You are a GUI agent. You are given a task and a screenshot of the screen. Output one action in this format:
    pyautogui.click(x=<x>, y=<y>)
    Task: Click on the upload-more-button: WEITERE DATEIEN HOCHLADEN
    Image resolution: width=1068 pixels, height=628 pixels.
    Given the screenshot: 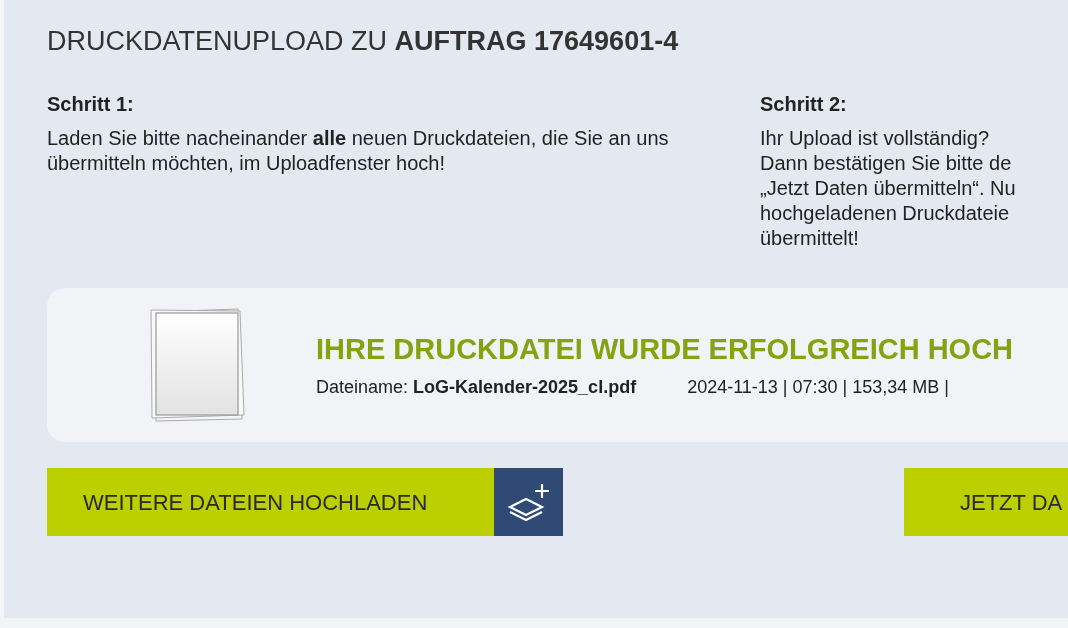 What is the action you would take?
    pyautogui.click(x=270, y=502)
    